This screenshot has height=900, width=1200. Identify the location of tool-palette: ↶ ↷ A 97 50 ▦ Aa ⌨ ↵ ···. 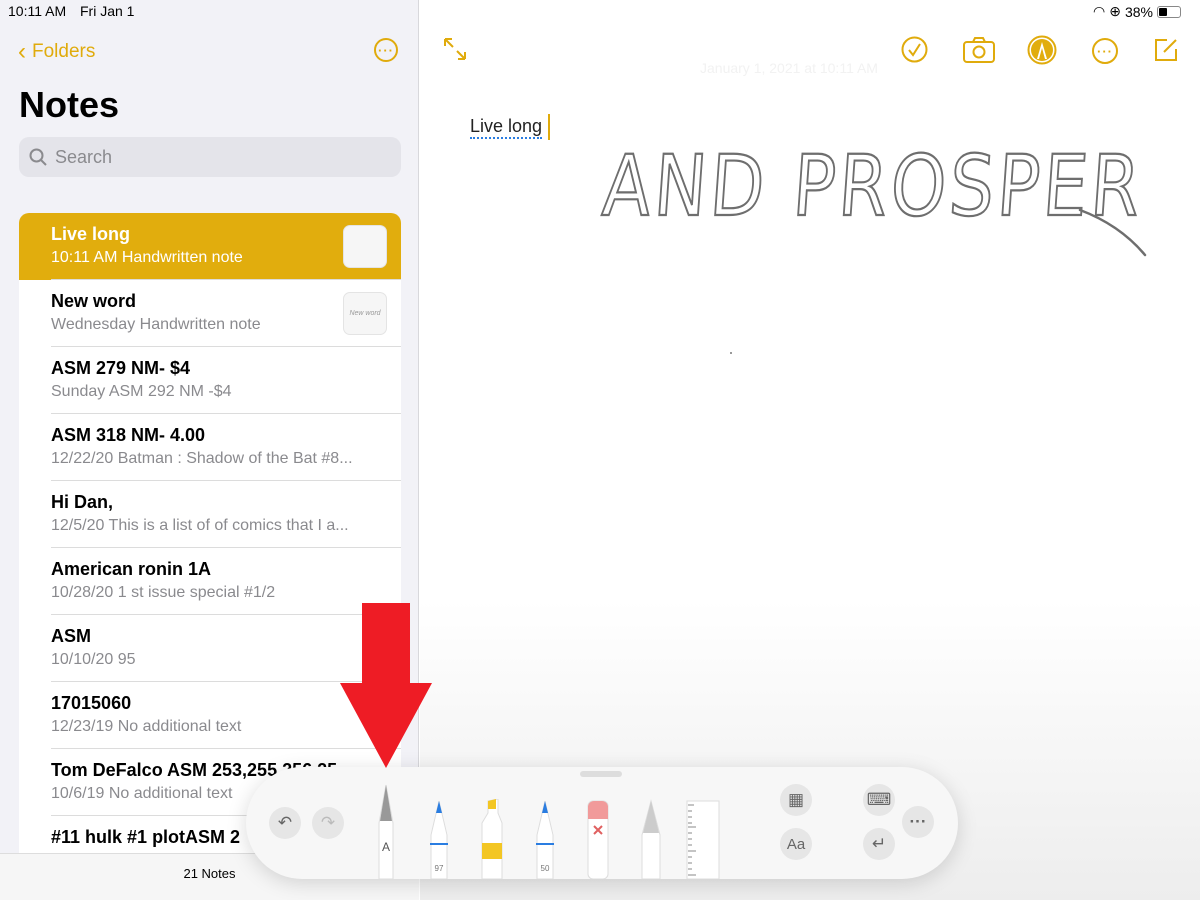
(602, 823).